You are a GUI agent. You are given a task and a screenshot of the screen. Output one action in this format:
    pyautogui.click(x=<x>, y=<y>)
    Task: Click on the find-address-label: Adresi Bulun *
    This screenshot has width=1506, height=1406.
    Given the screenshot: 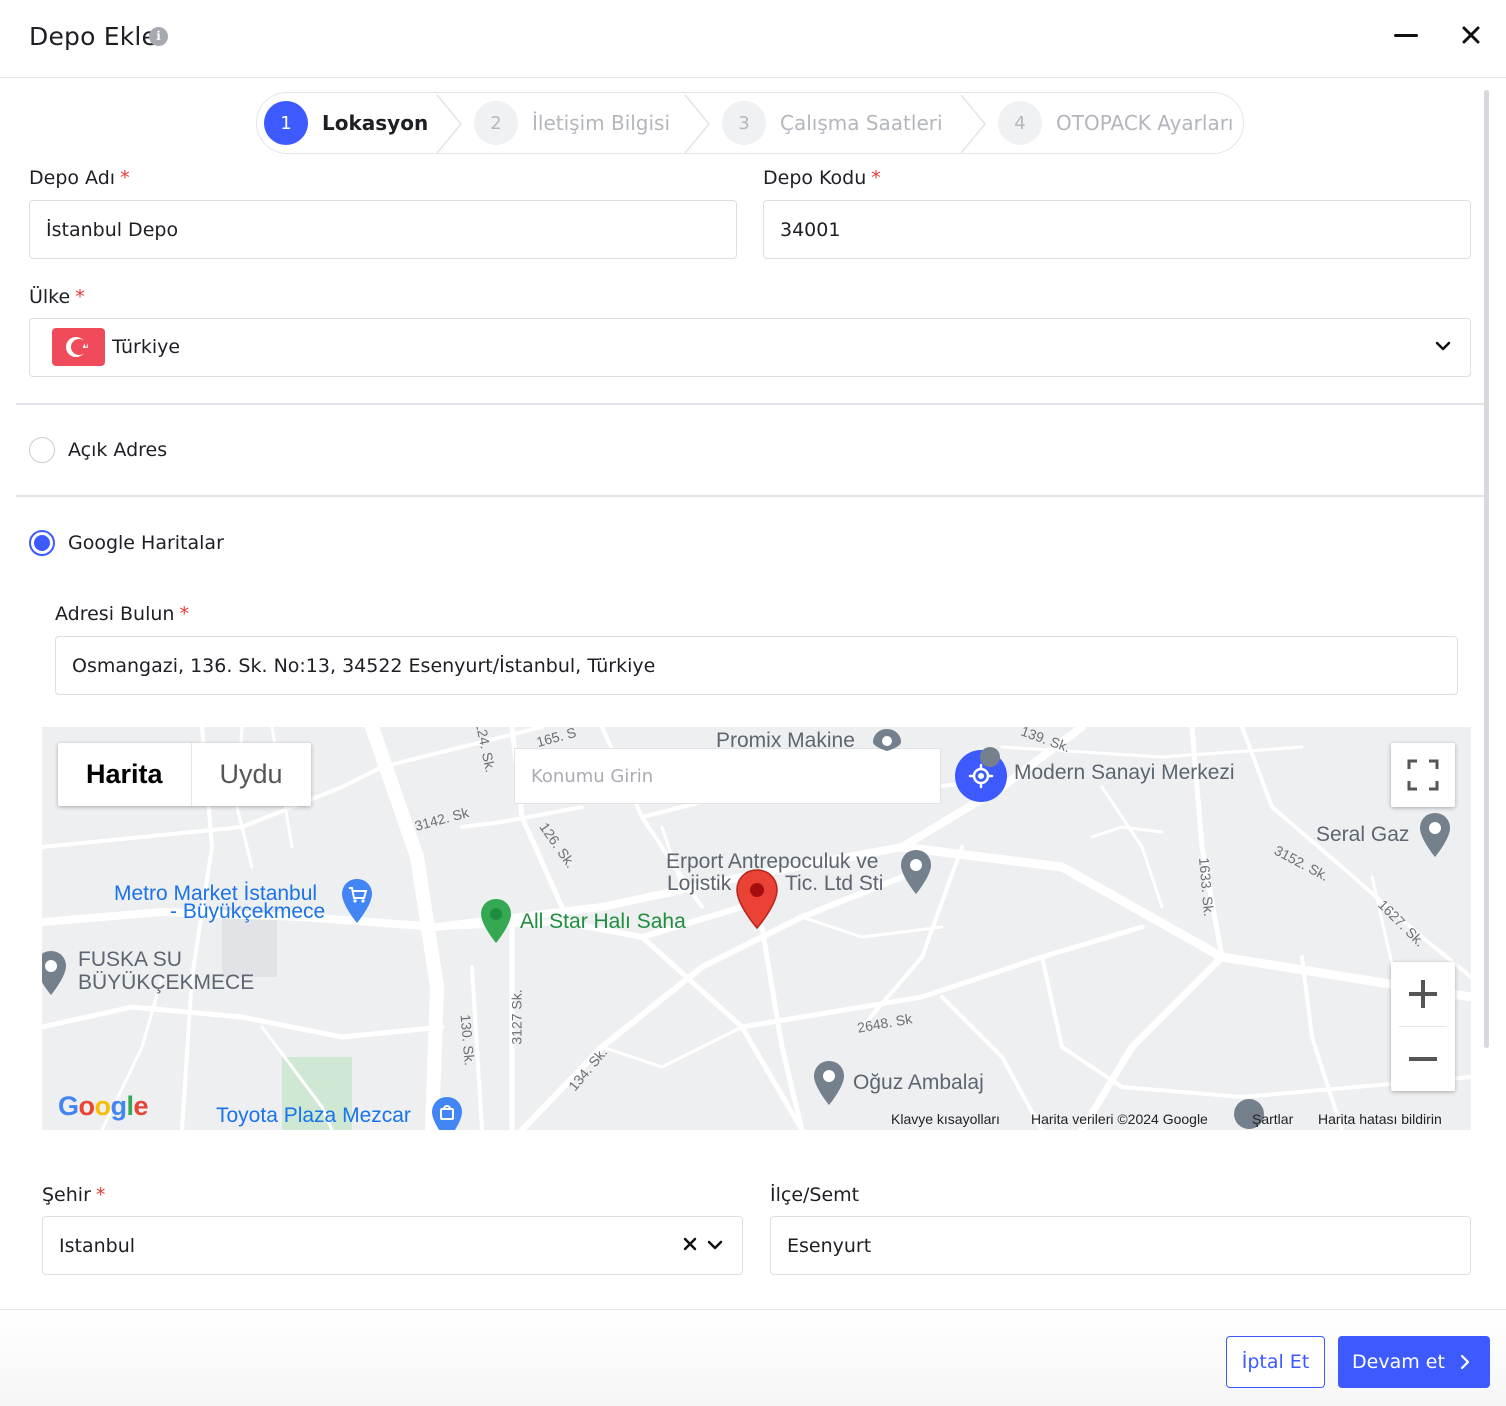 What is the action you would take?
    pyautogui.click(x=122, y=614)
    